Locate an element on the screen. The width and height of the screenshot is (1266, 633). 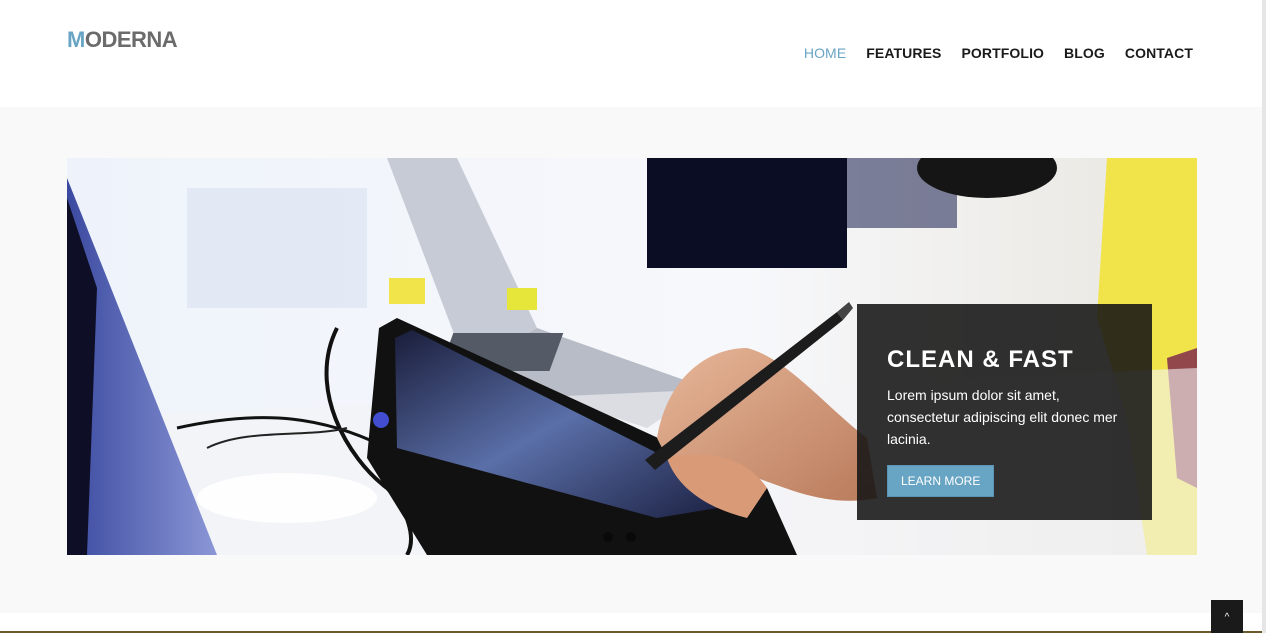
nav-blog-link: BLOG is located at coordinates (1084, 53).